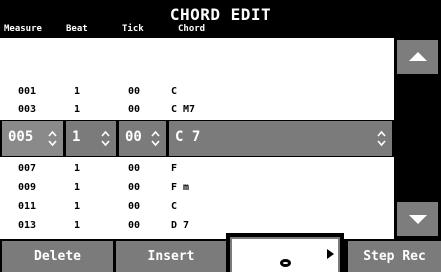 The height and width of the screenshot is (272, 441). Describe the element at coordinates (171, 256) in the screenshot. I see `insert-button: Insert` at that location.